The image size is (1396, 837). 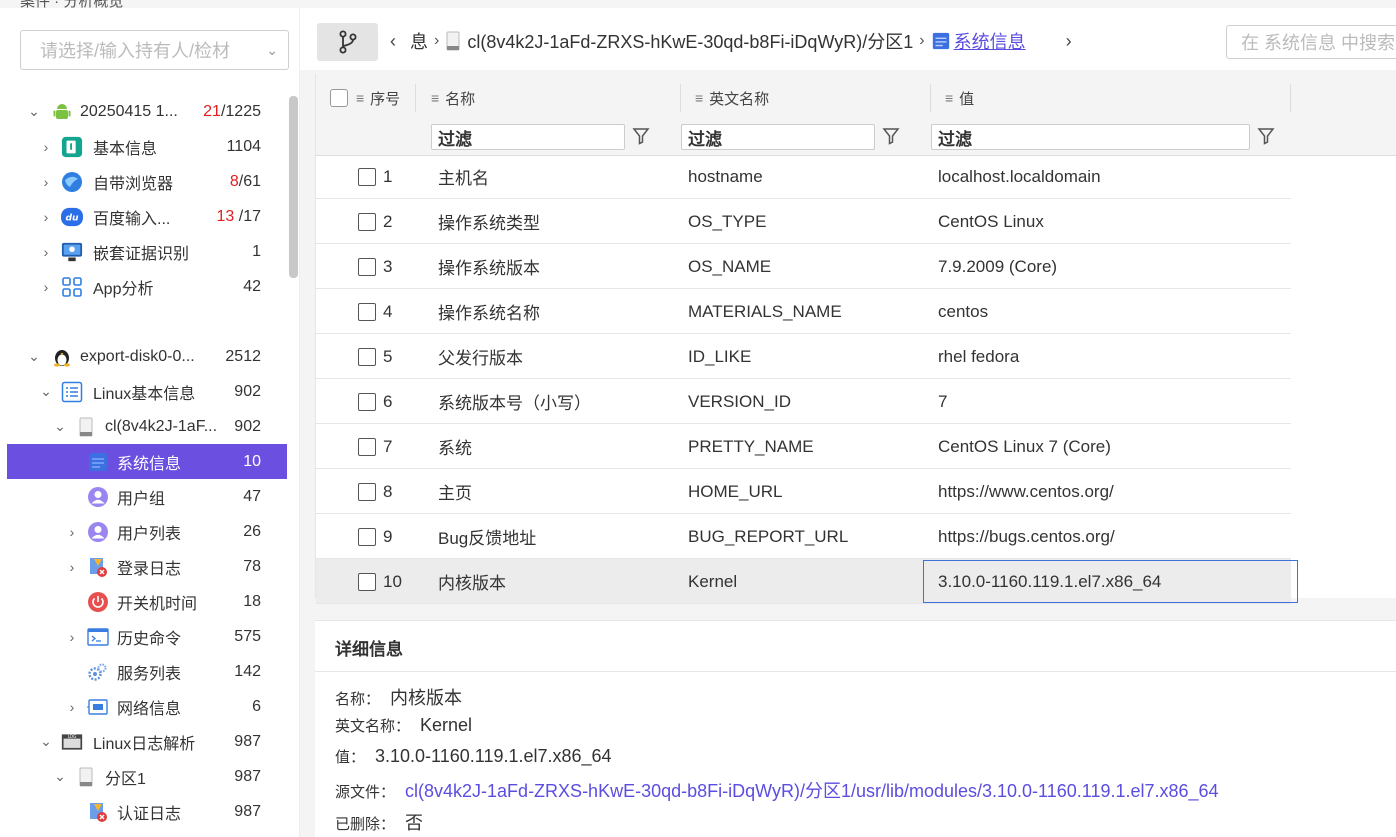 What do you see at coordinates (806, 98) in the screenshot?
I see `header-en-name: ≡ 英文名称` at bounding box center [806, 98].